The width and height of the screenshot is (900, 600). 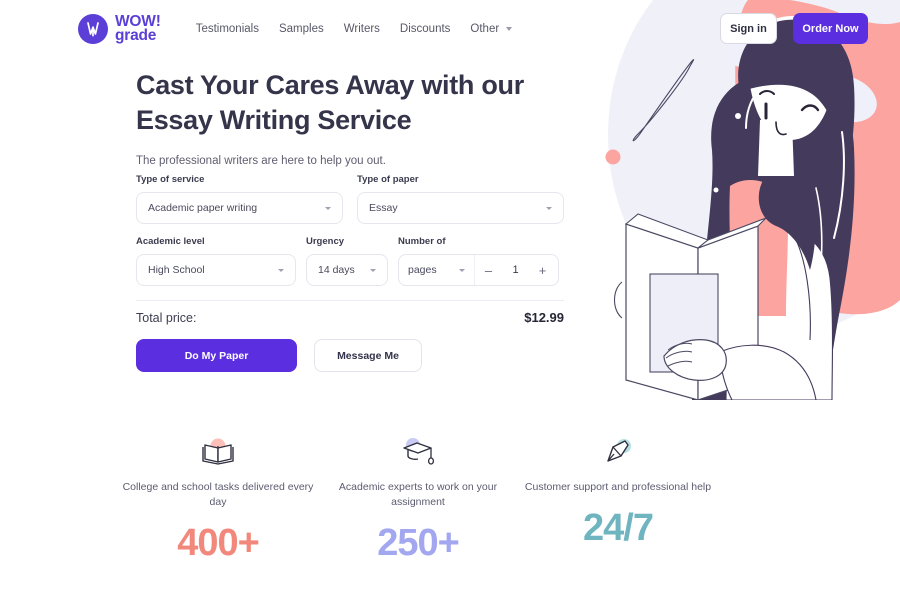 I want to click on eyebrow, so click(x=767, y=92).